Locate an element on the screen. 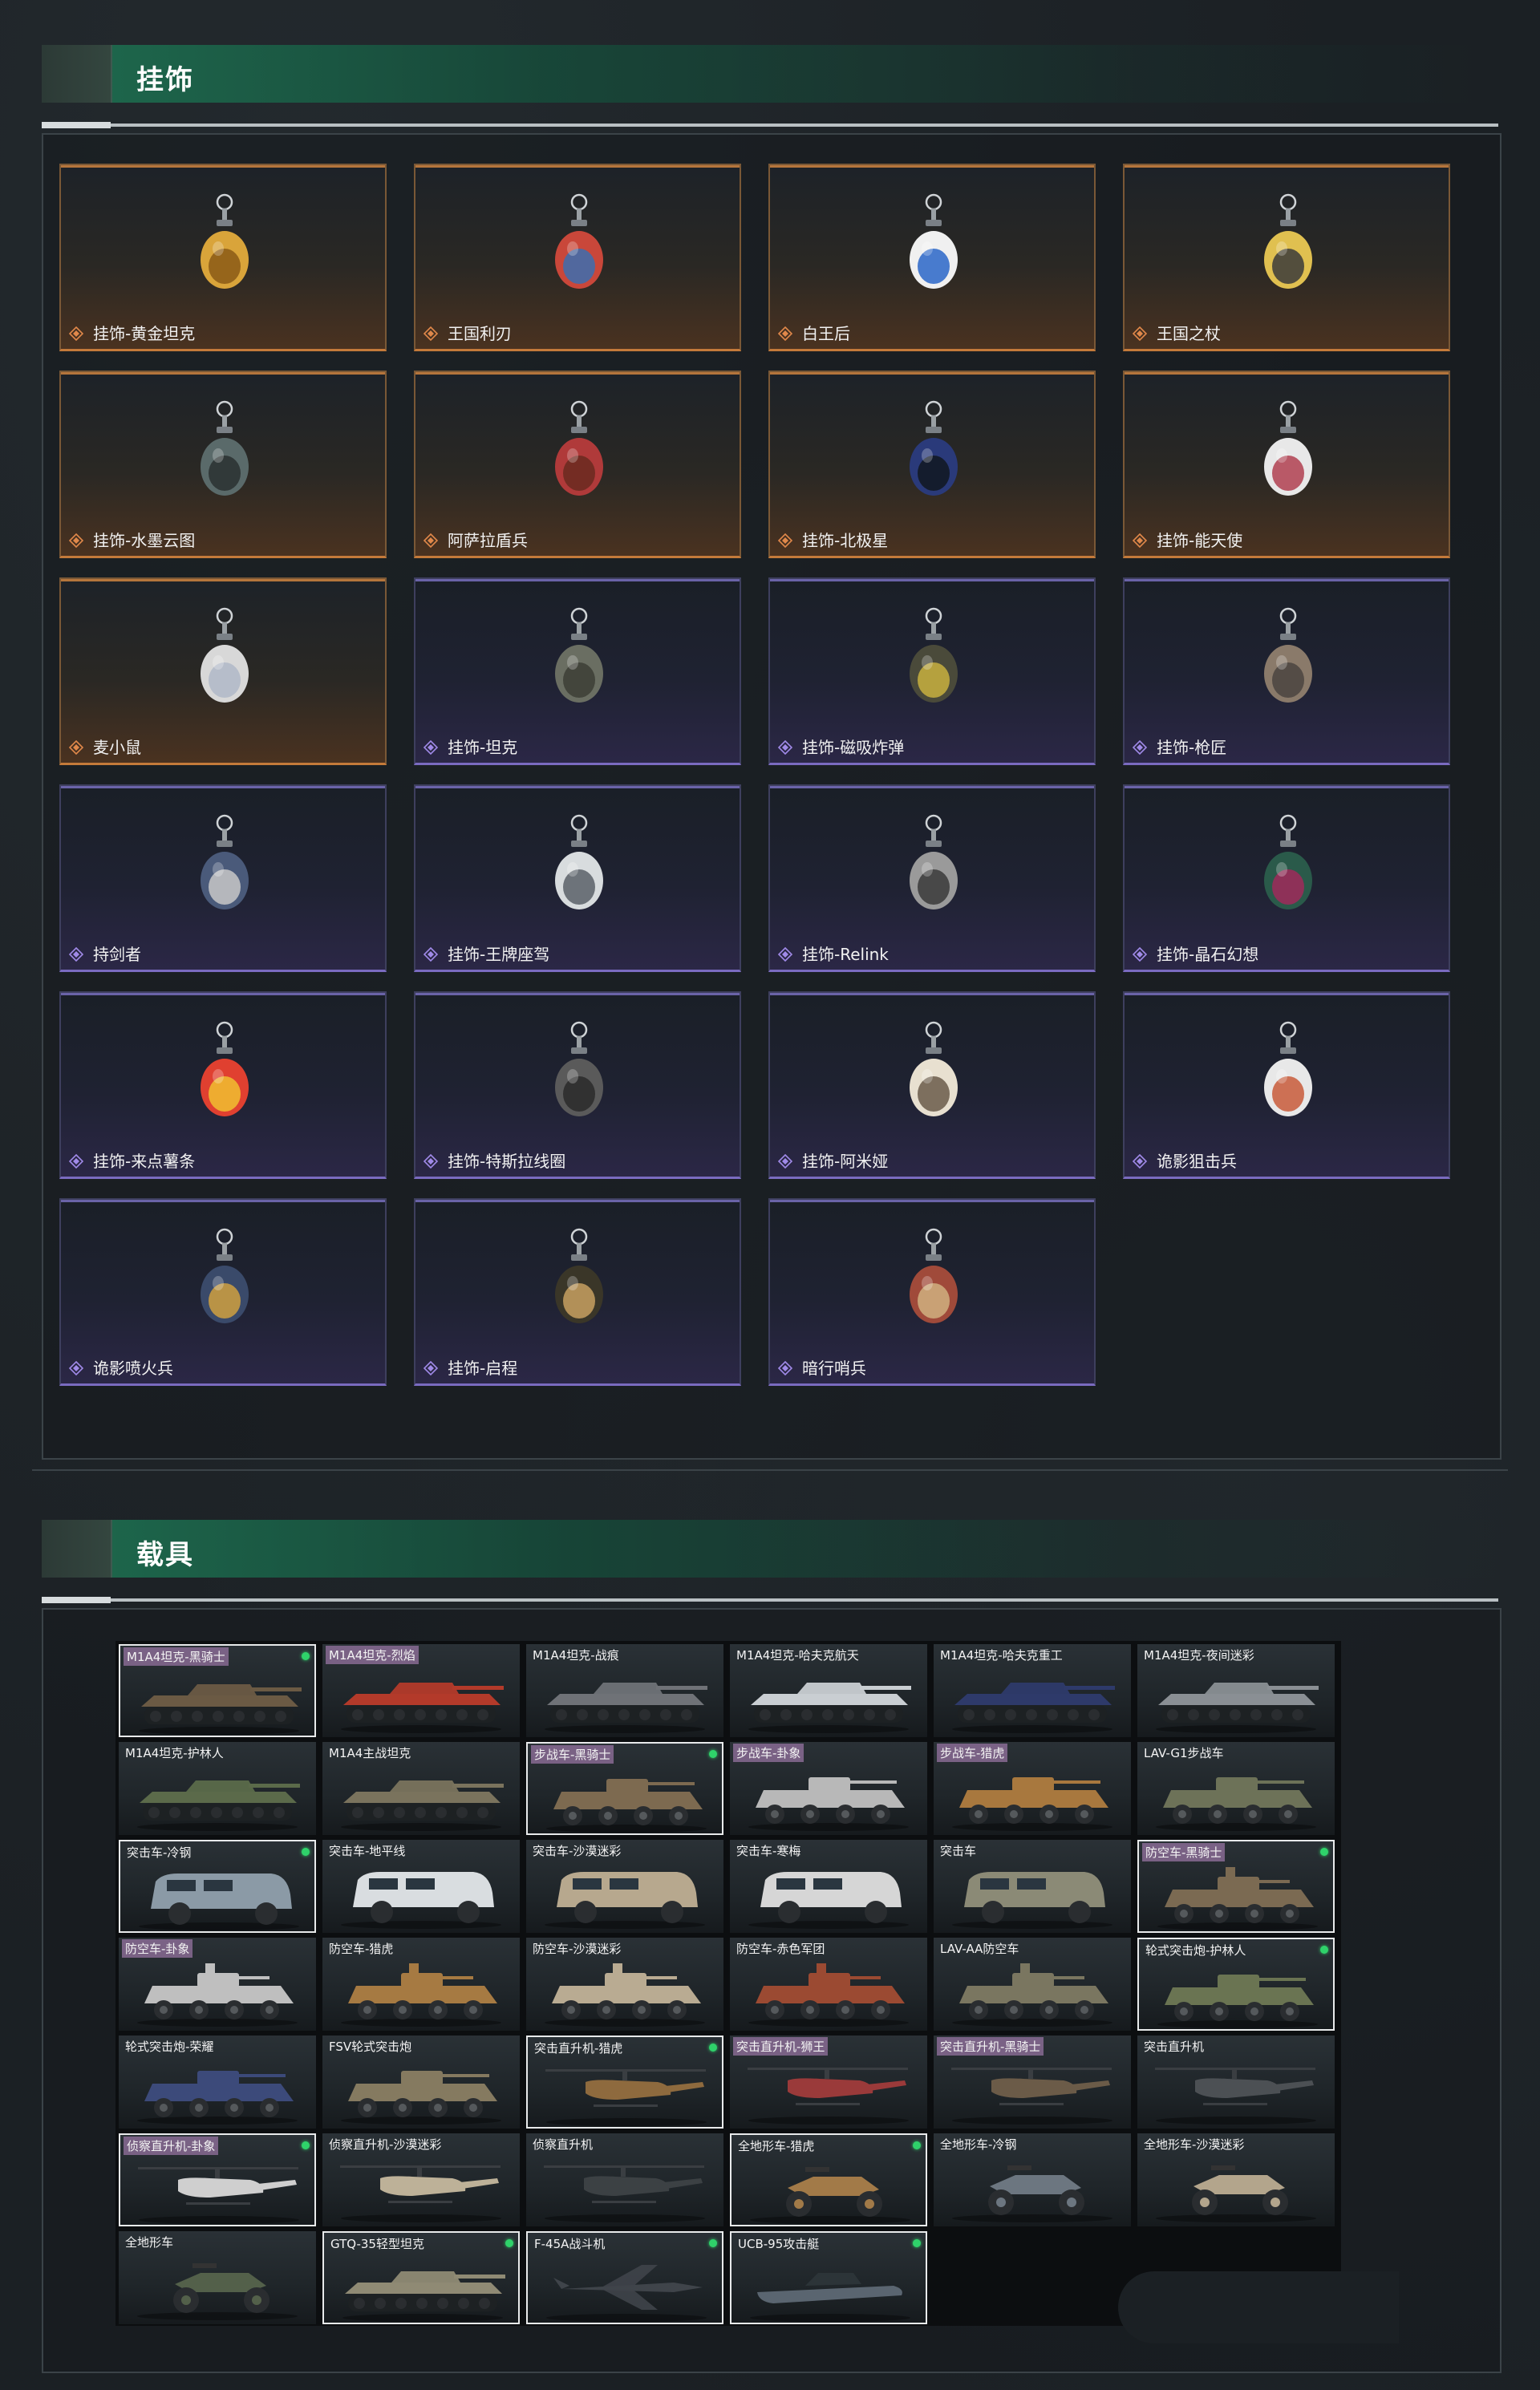 The width and height of the screenshot is (1540, 2390). pendant-card: 挂饰-坦克 is located at coordinates (577, 671).